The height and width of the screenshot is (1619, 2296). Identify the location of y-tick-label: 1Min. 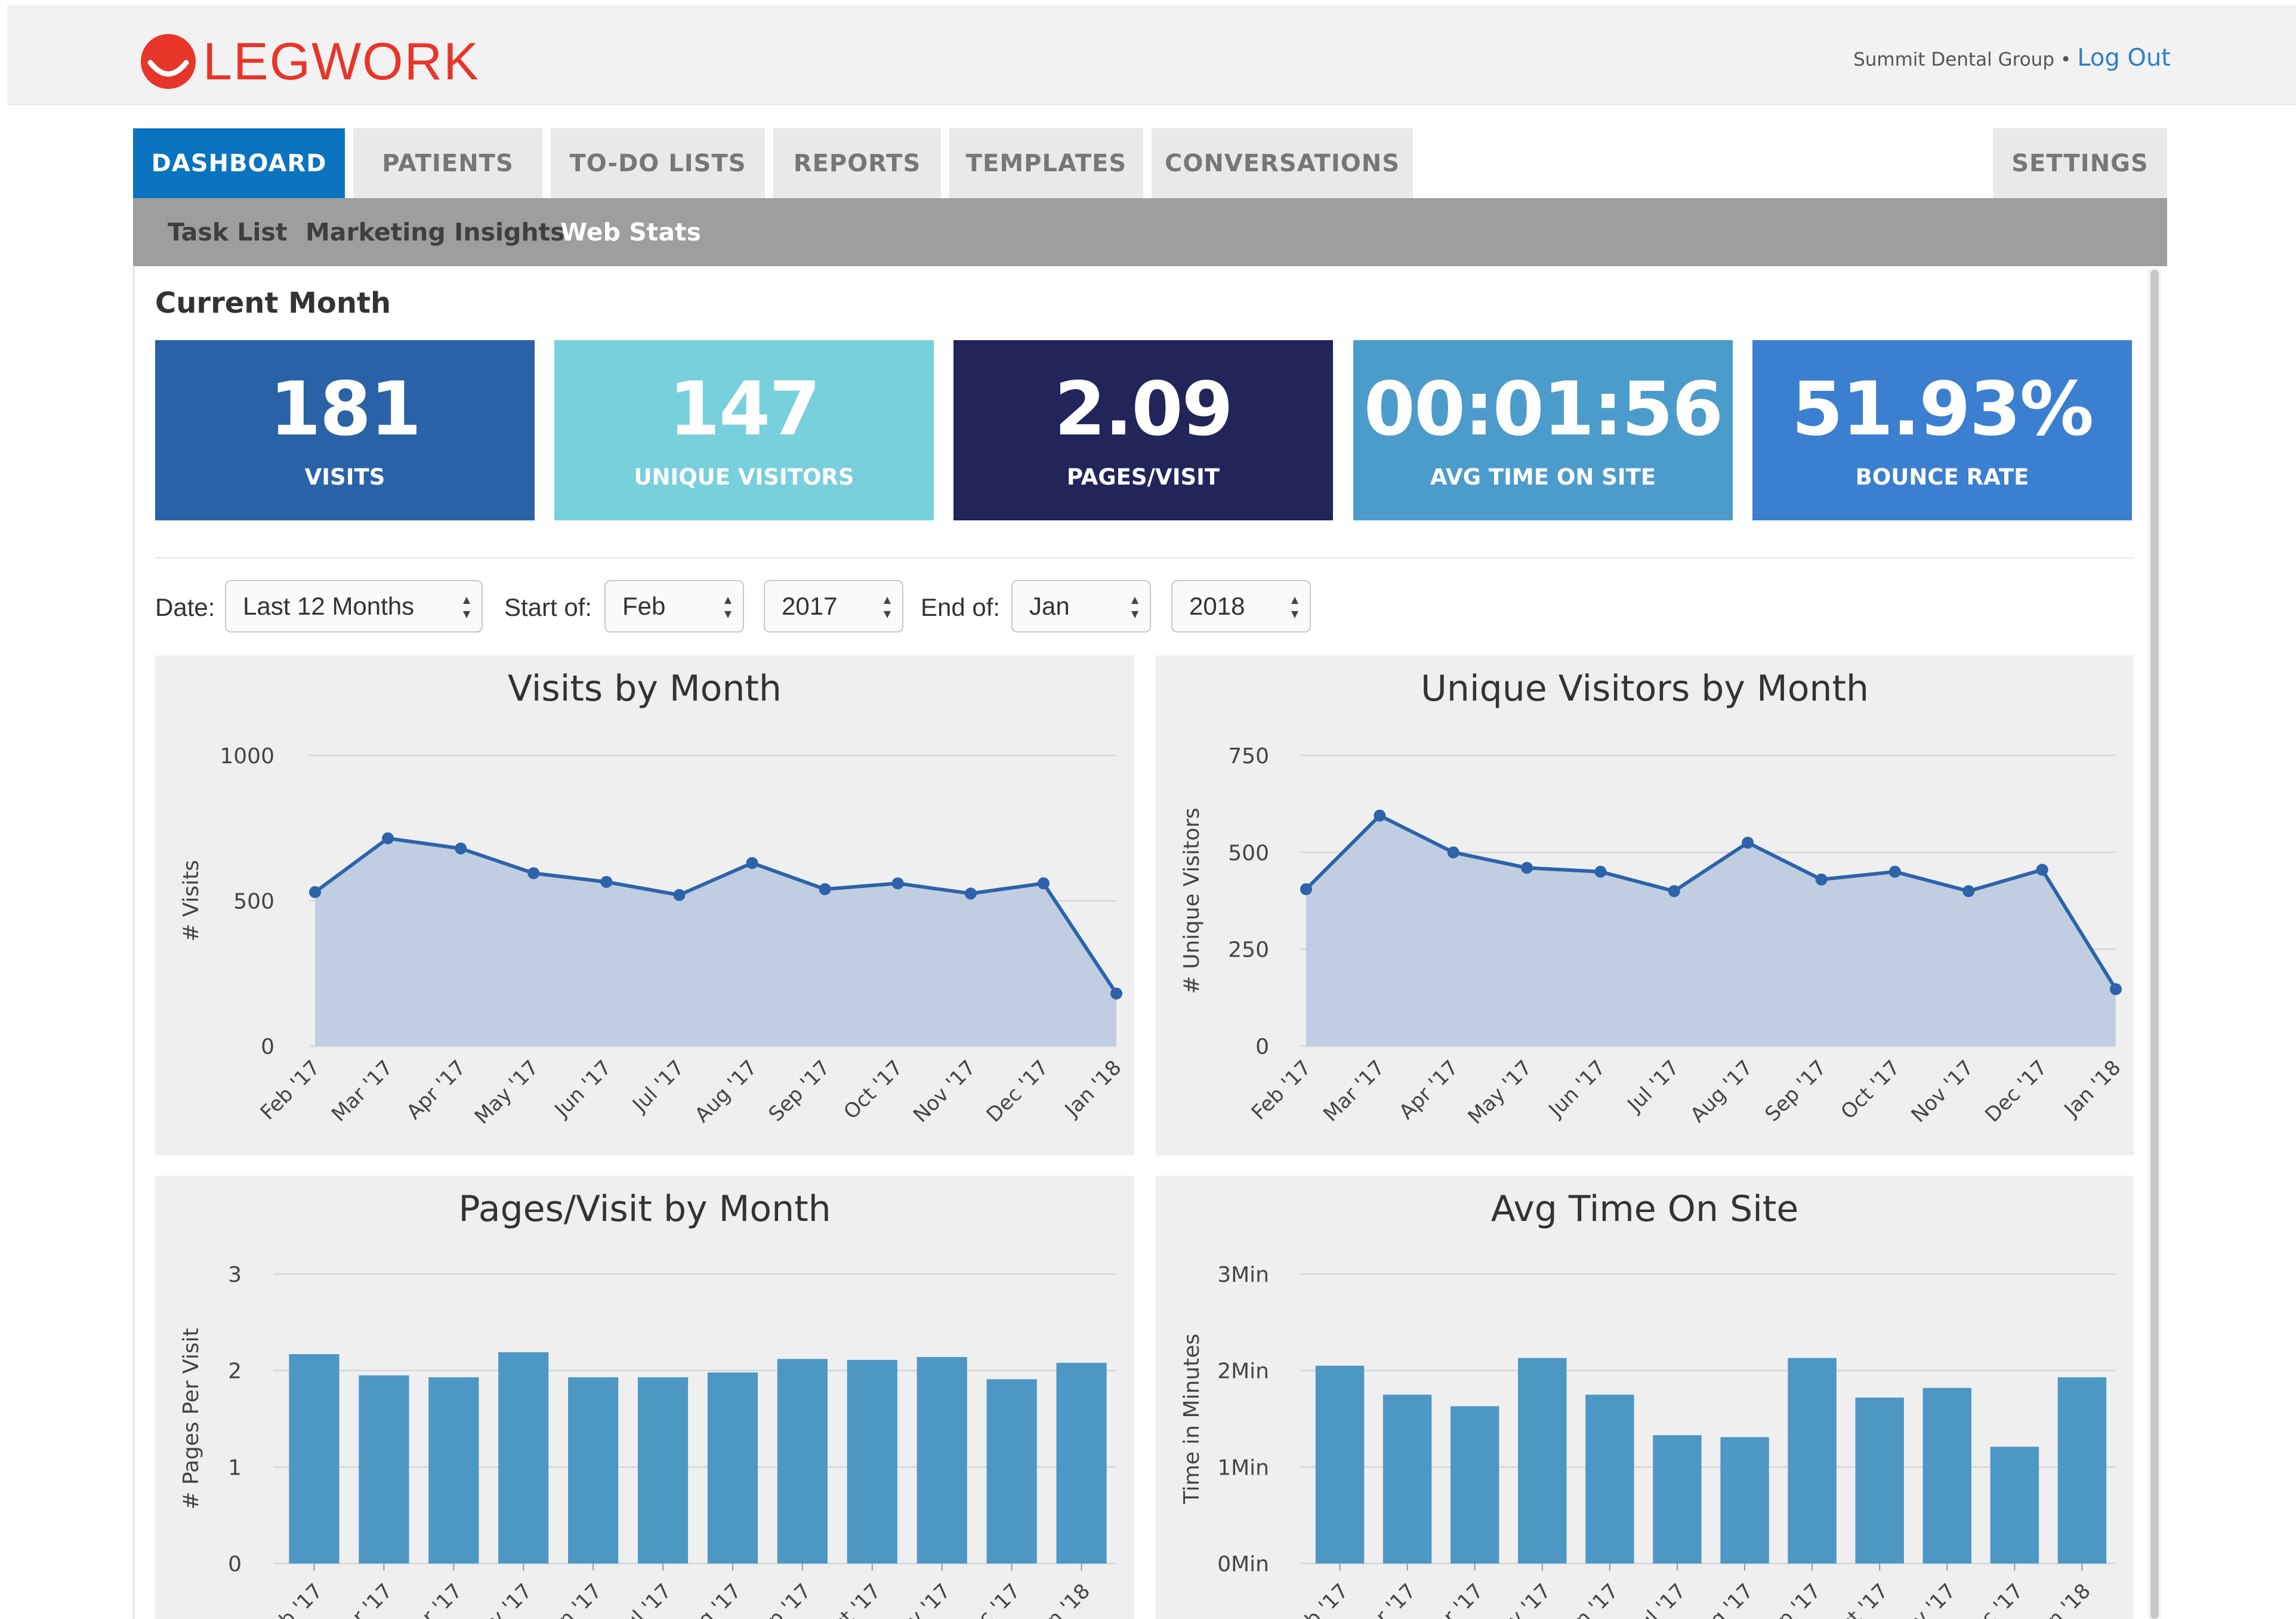
(1243, 1467).